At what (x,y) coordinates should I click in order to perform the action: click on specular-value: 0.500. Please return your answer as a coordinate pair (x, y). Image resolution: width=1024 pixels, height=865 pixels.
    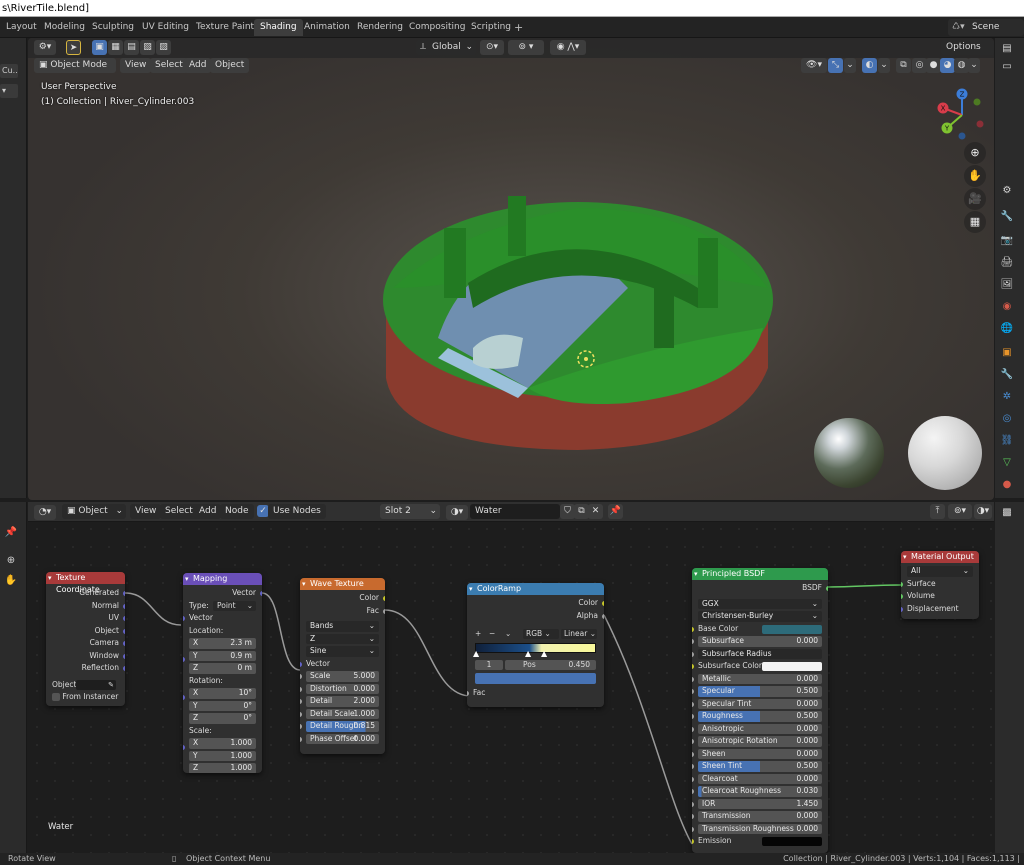
    Looking at the image, I should click on (807, 691).